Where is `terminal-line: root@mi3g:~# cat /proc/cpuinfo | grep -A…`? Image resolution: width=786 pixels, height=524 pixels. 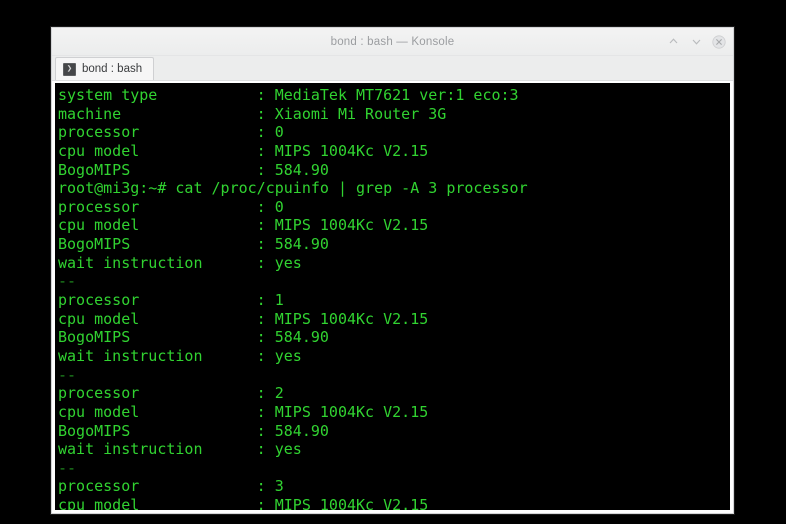 terminal-line: root@mi3g:~# cat /proc/cpuinfo | grep -A… is located at coordinates (293, 188).